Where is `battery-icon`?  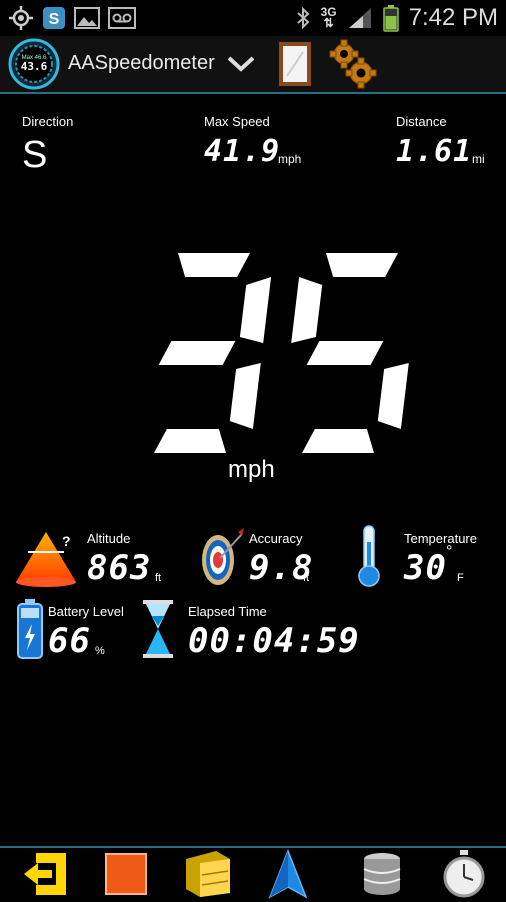
battery-icon is located at coordinates (390, 18).